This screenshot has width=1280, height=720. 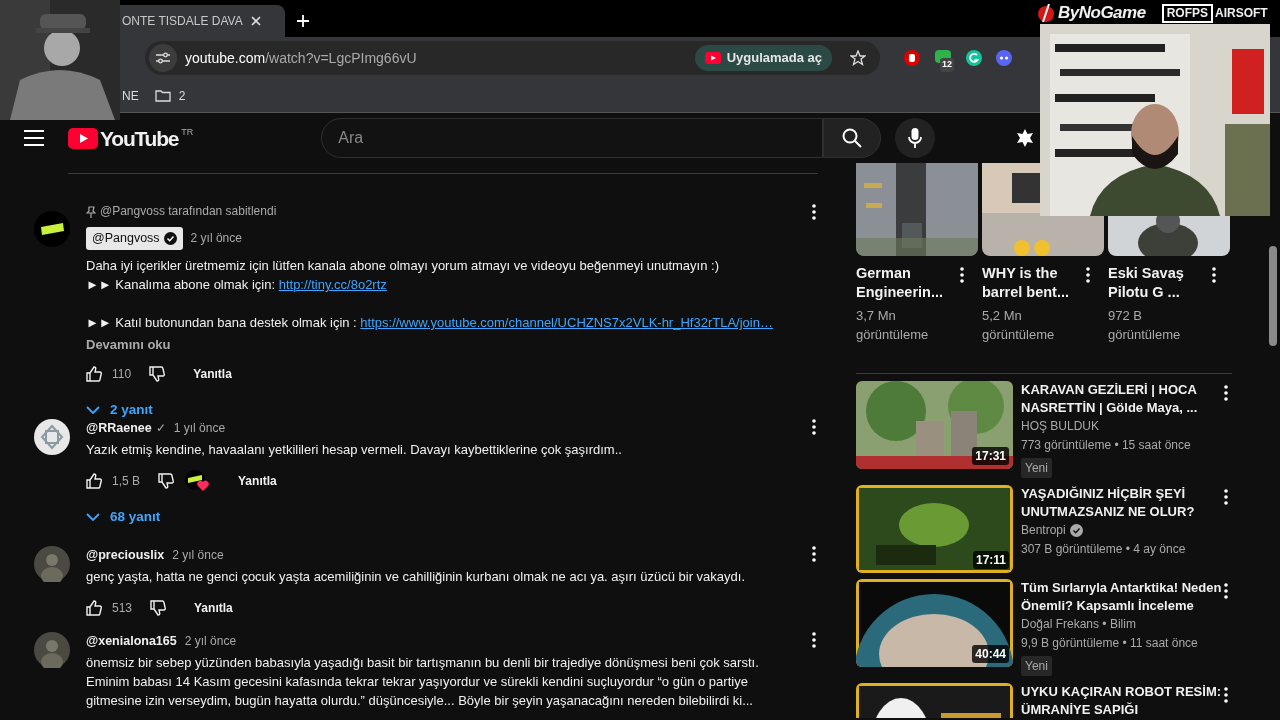 I want to click on view-count: 3,7 Mn görüntüleme, so click(x=893, y=325).